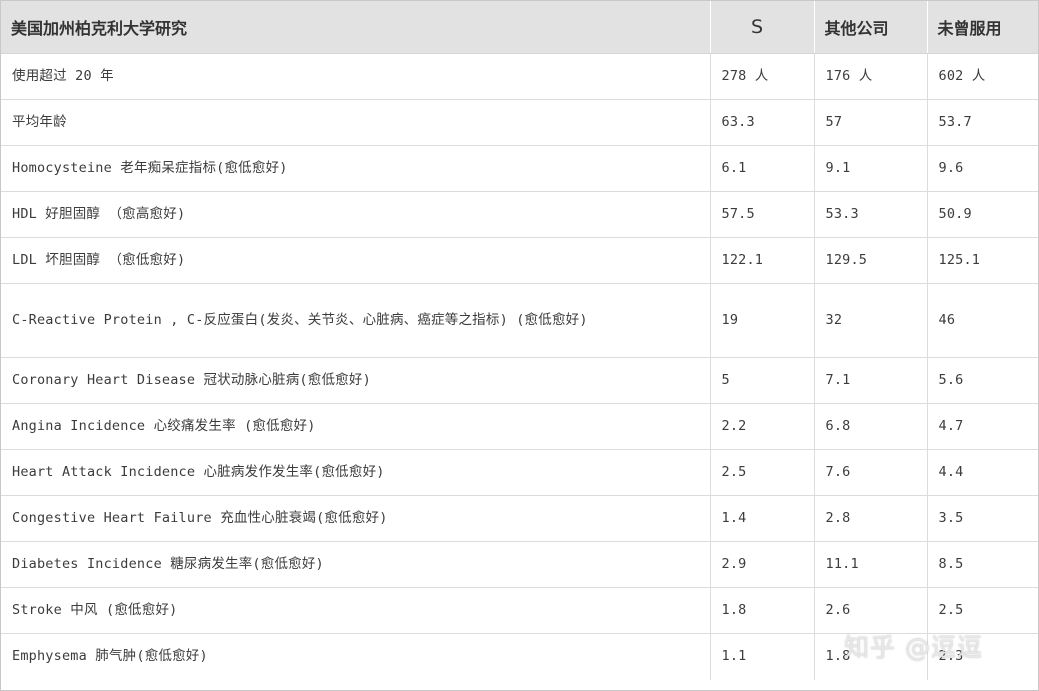  I want to click on table-row: Emphysema 肺气肿(愈低愈好) 1.1 1.8 2.3, so click(519, 656).